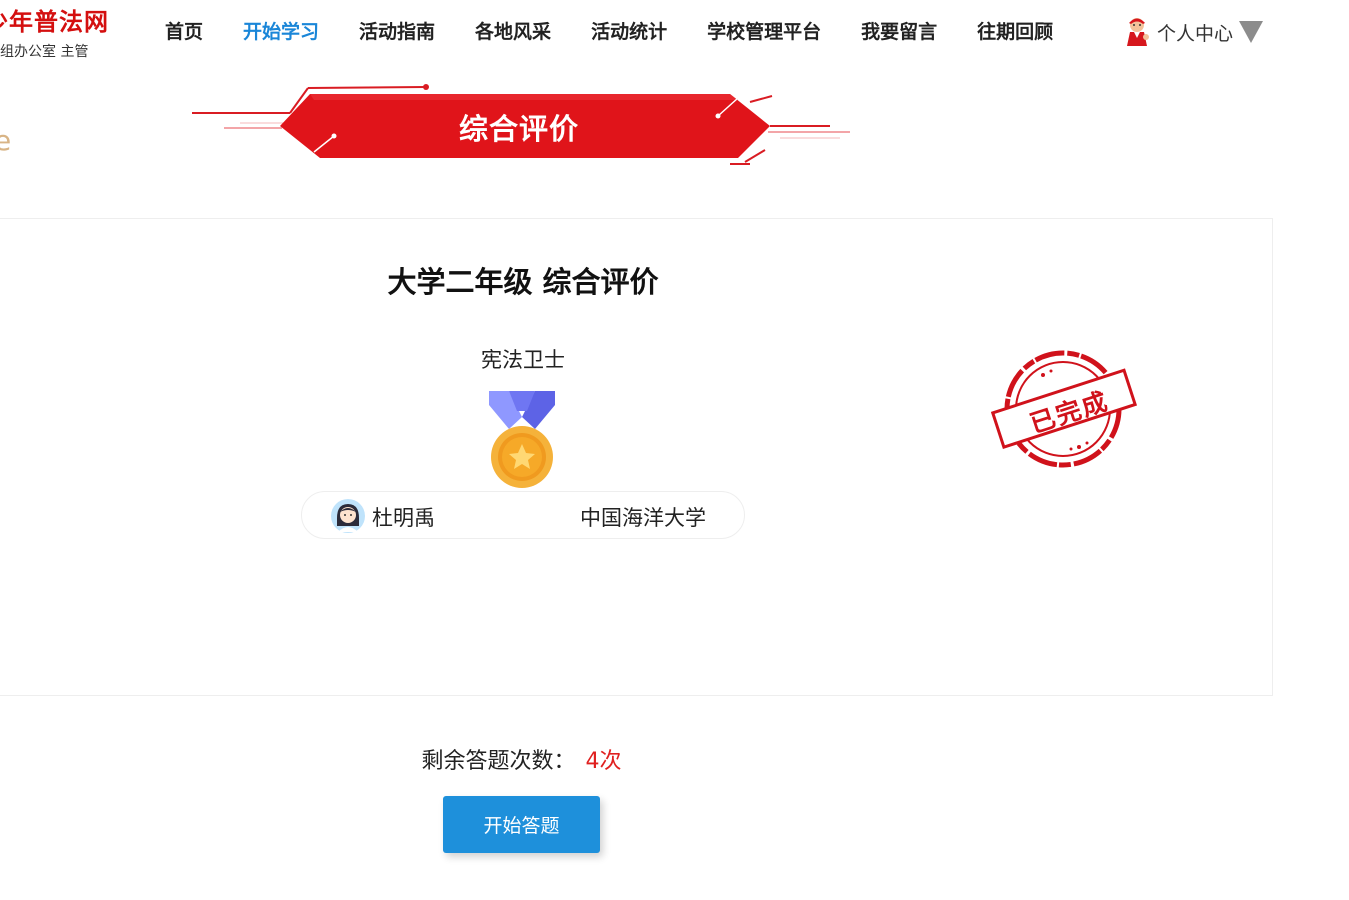 The image size is (1349, 900). What do you see at coordinates (281, 32) in the screenshot?
I see `nav-item-start-learning: 开始学习` at bounding box center [281, 32].